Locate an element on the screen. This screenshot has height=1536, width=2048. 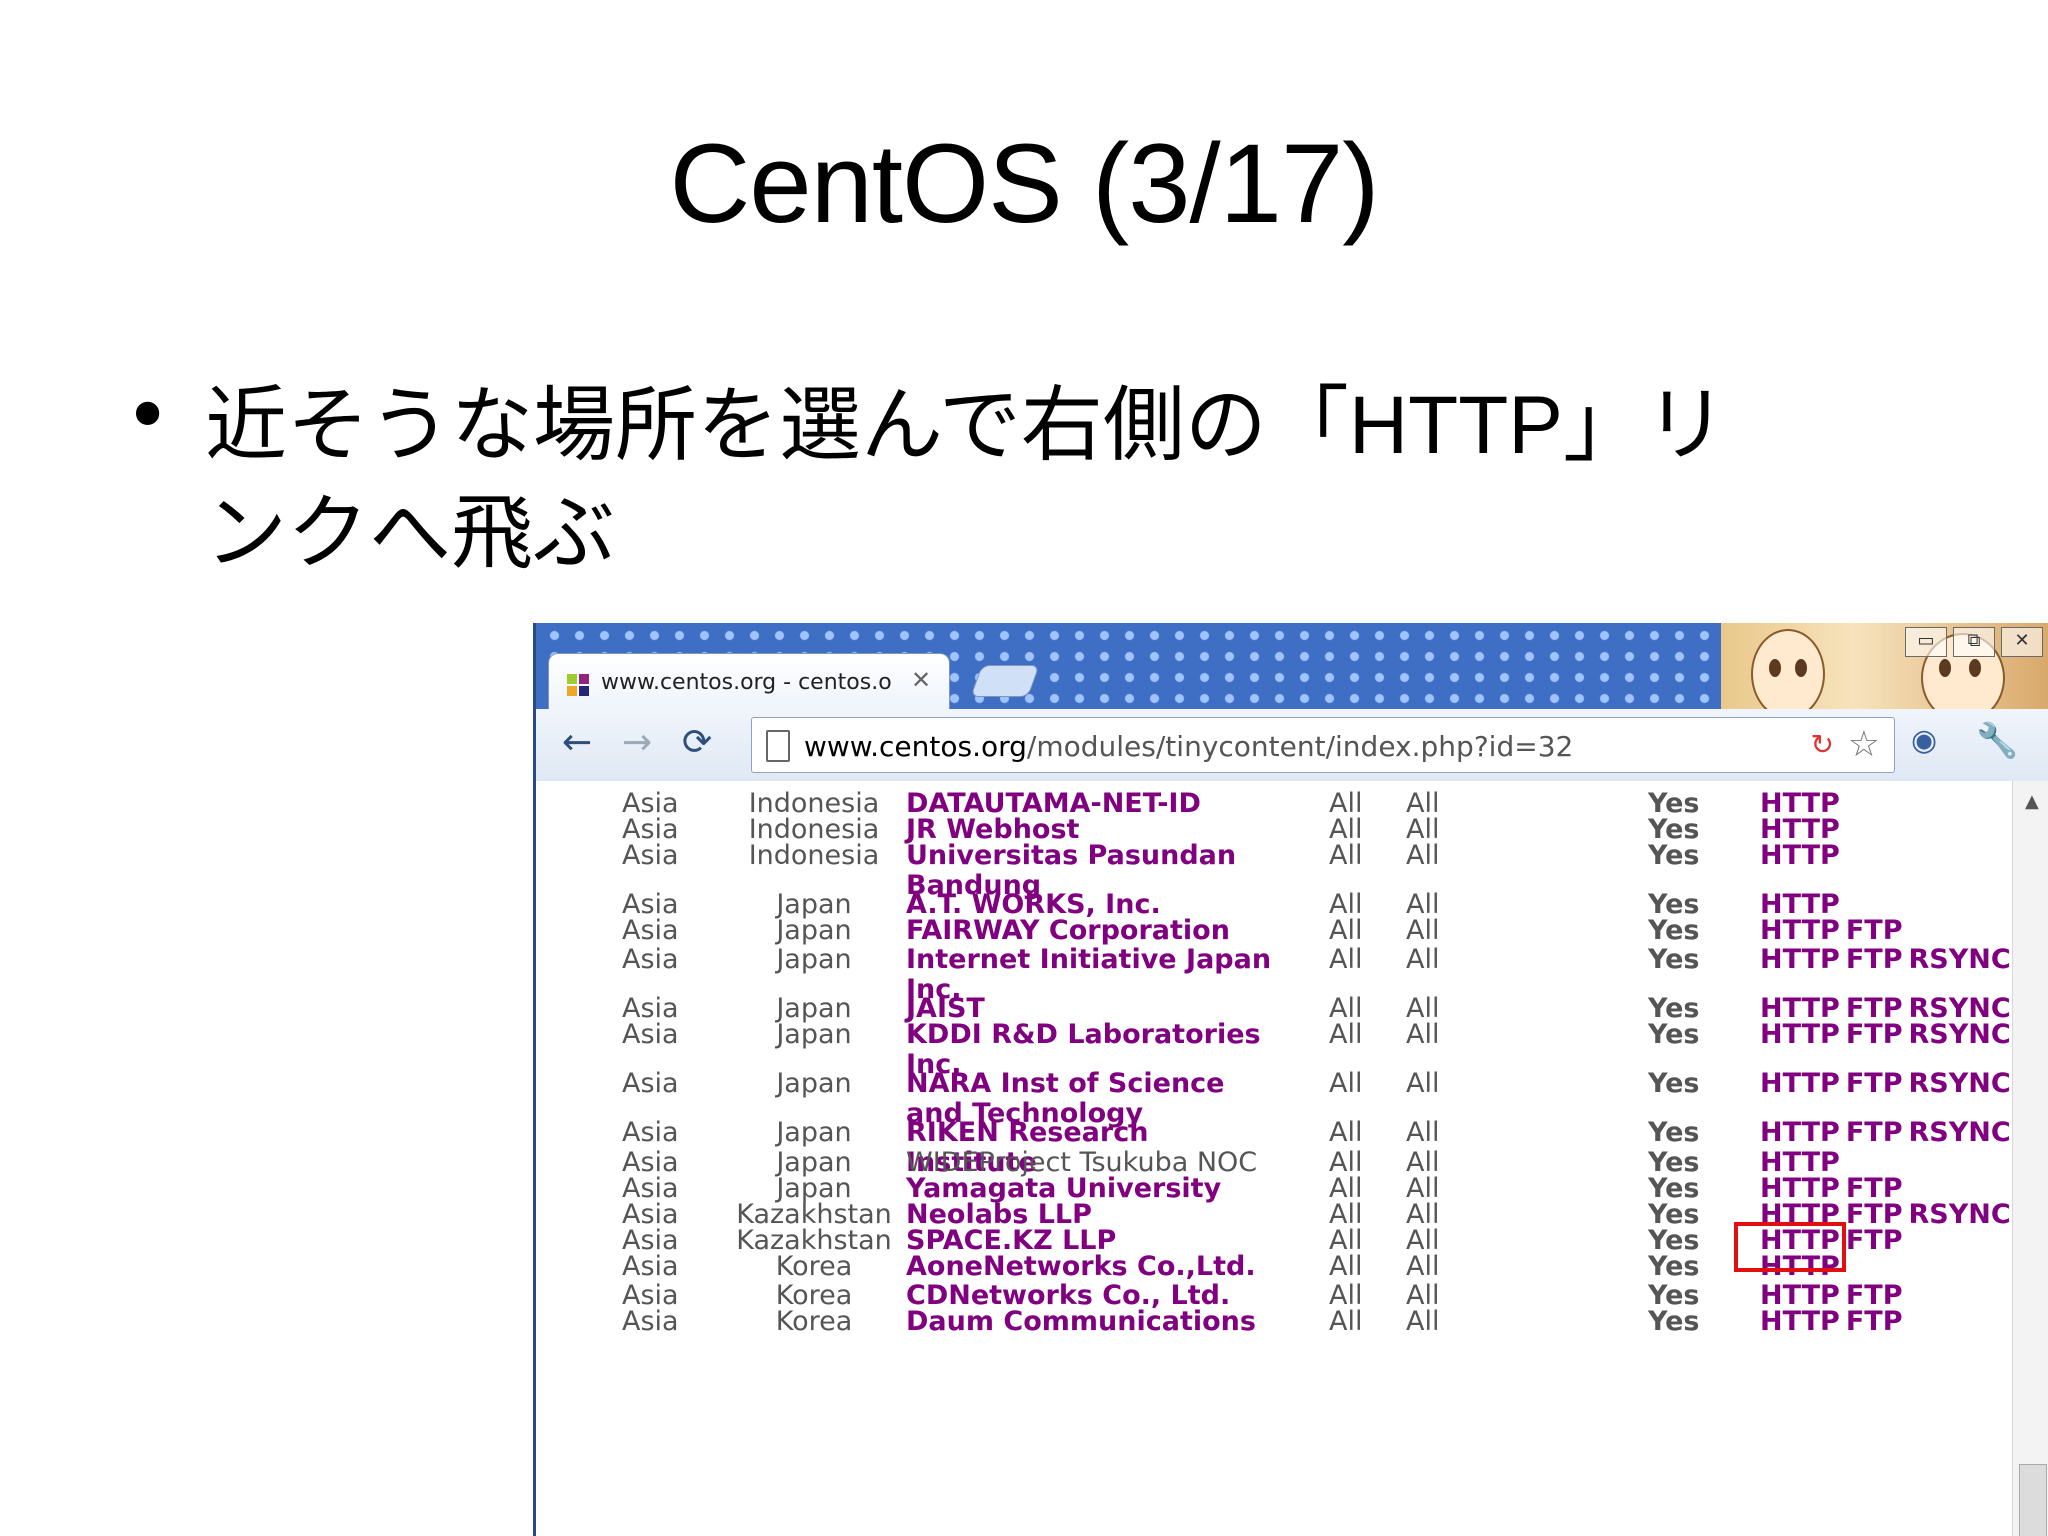
mirror-name-link: FAIRWAY Corporation is located at coordinates (1096, 931).